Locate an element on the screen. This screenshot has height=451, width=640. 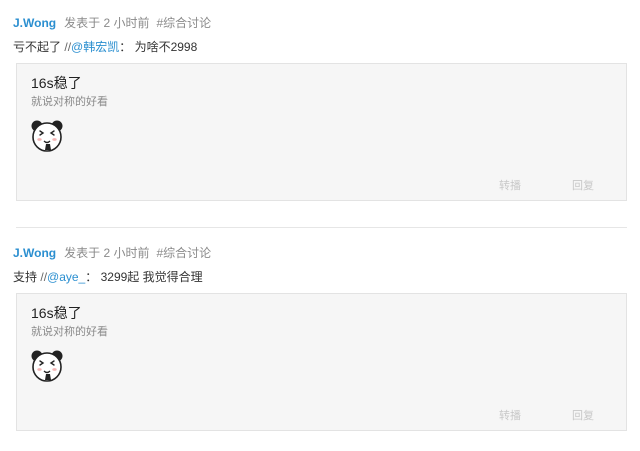
post-comment: 支持 //@aye_： 3299起 我觉得合理 is located at coordinates (108, 277).